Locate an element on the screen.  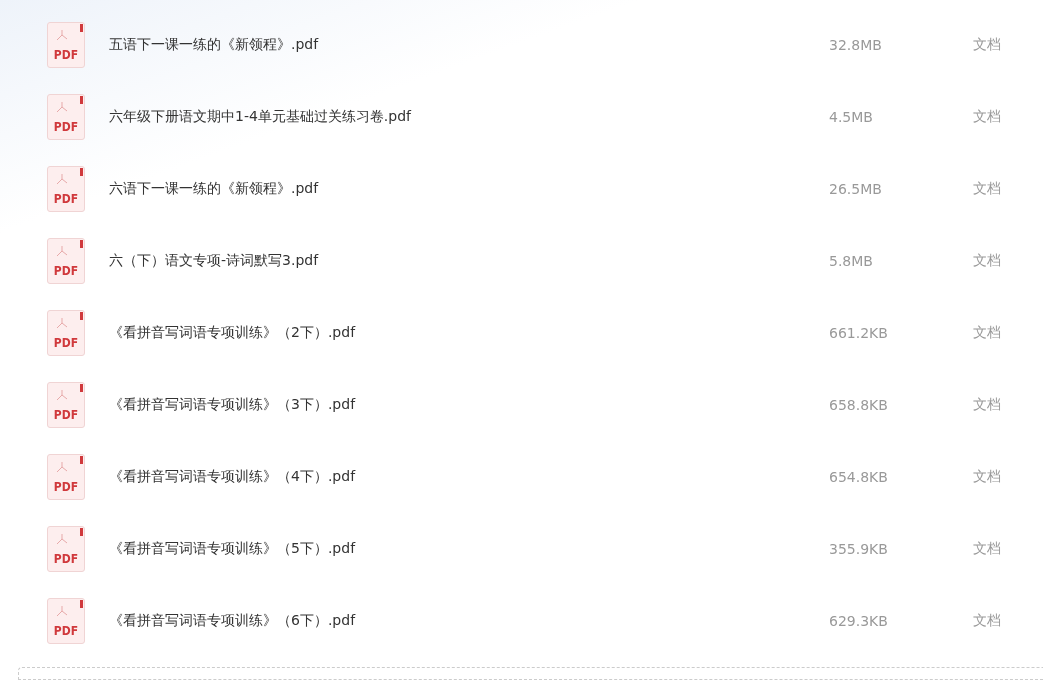
file-name: 五语下一课一练的《新领程》.pdf is located at coordinates (469, 45).